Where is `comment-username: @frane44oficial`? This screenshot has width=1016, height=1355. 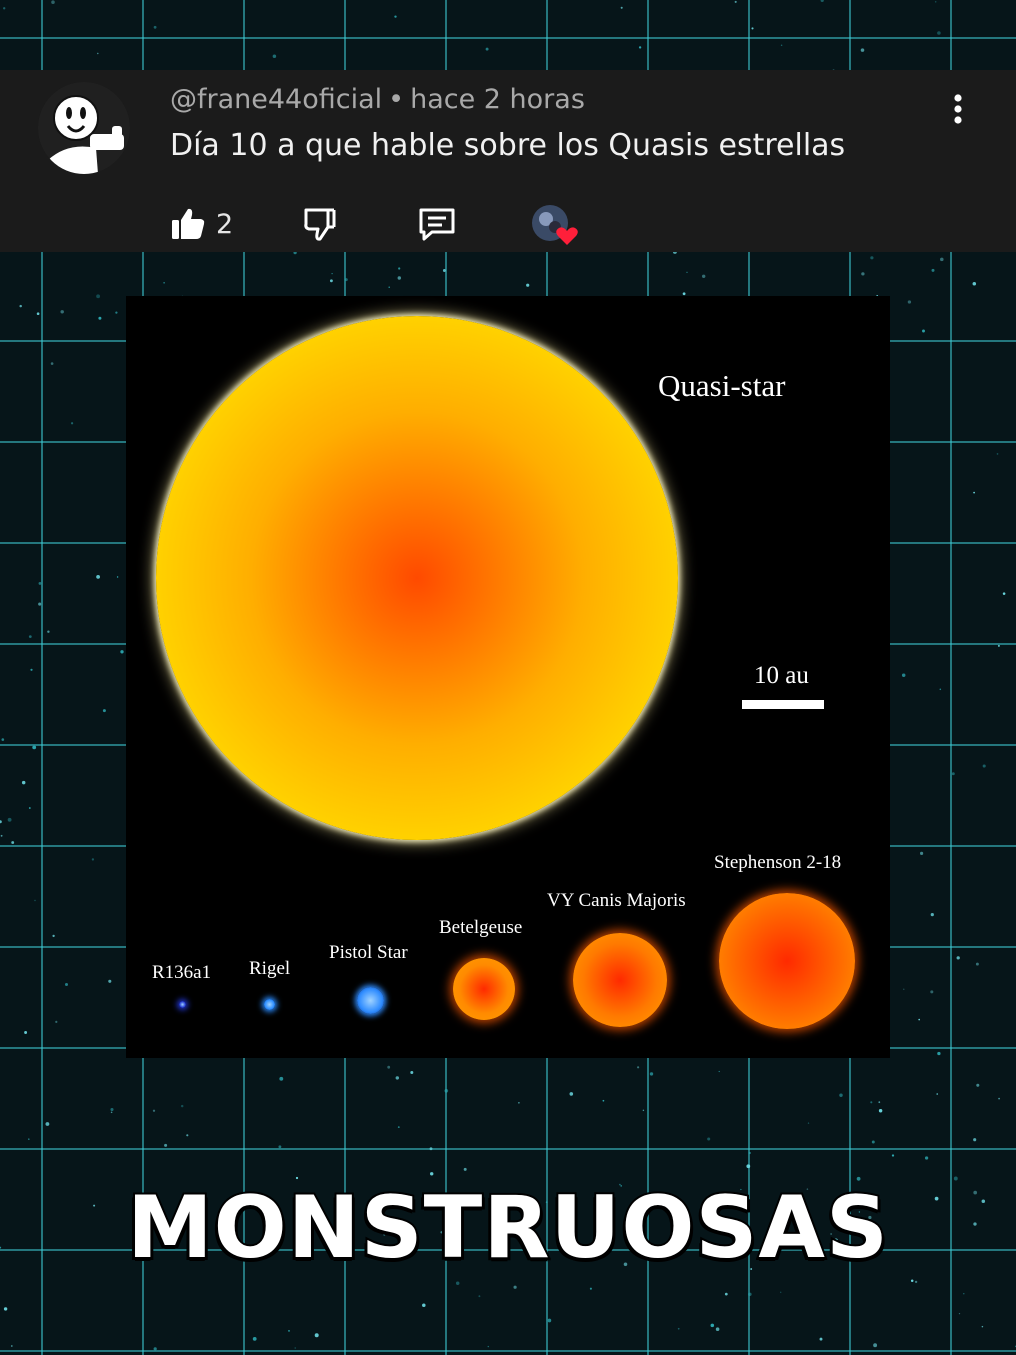 comment-username: @frane44oficial is located at coordinates (276, 99).